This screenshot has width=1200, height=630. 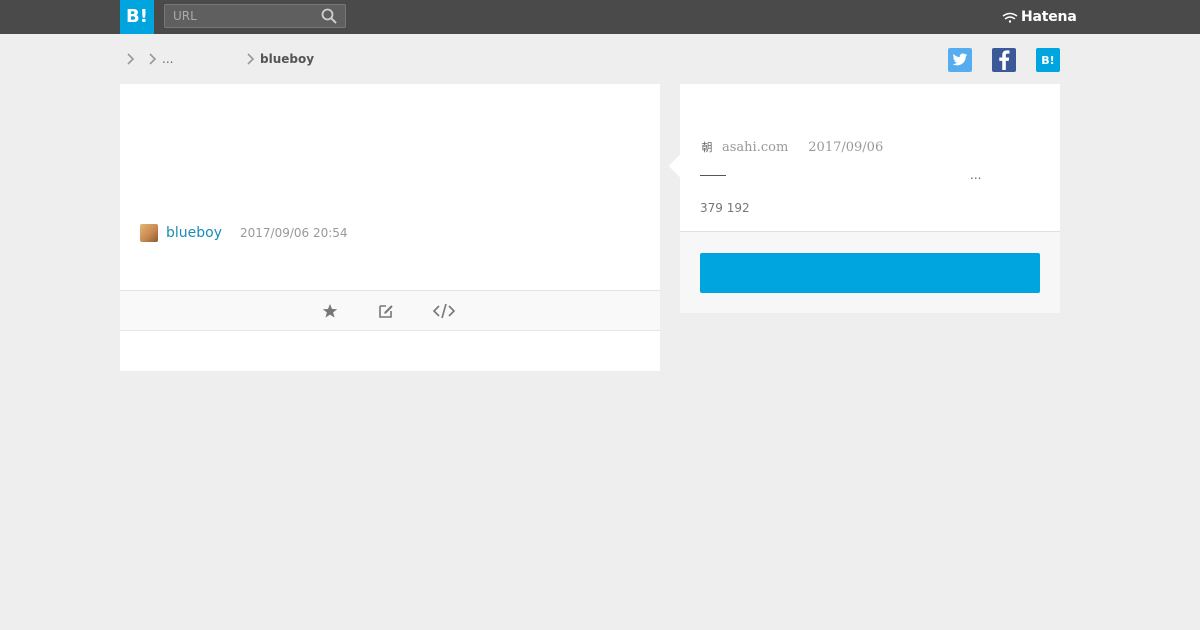 What do you see at coordinates (194, 233) in the screenshot?
I see `author-link: blueboy` at bounding box center [194, 233].